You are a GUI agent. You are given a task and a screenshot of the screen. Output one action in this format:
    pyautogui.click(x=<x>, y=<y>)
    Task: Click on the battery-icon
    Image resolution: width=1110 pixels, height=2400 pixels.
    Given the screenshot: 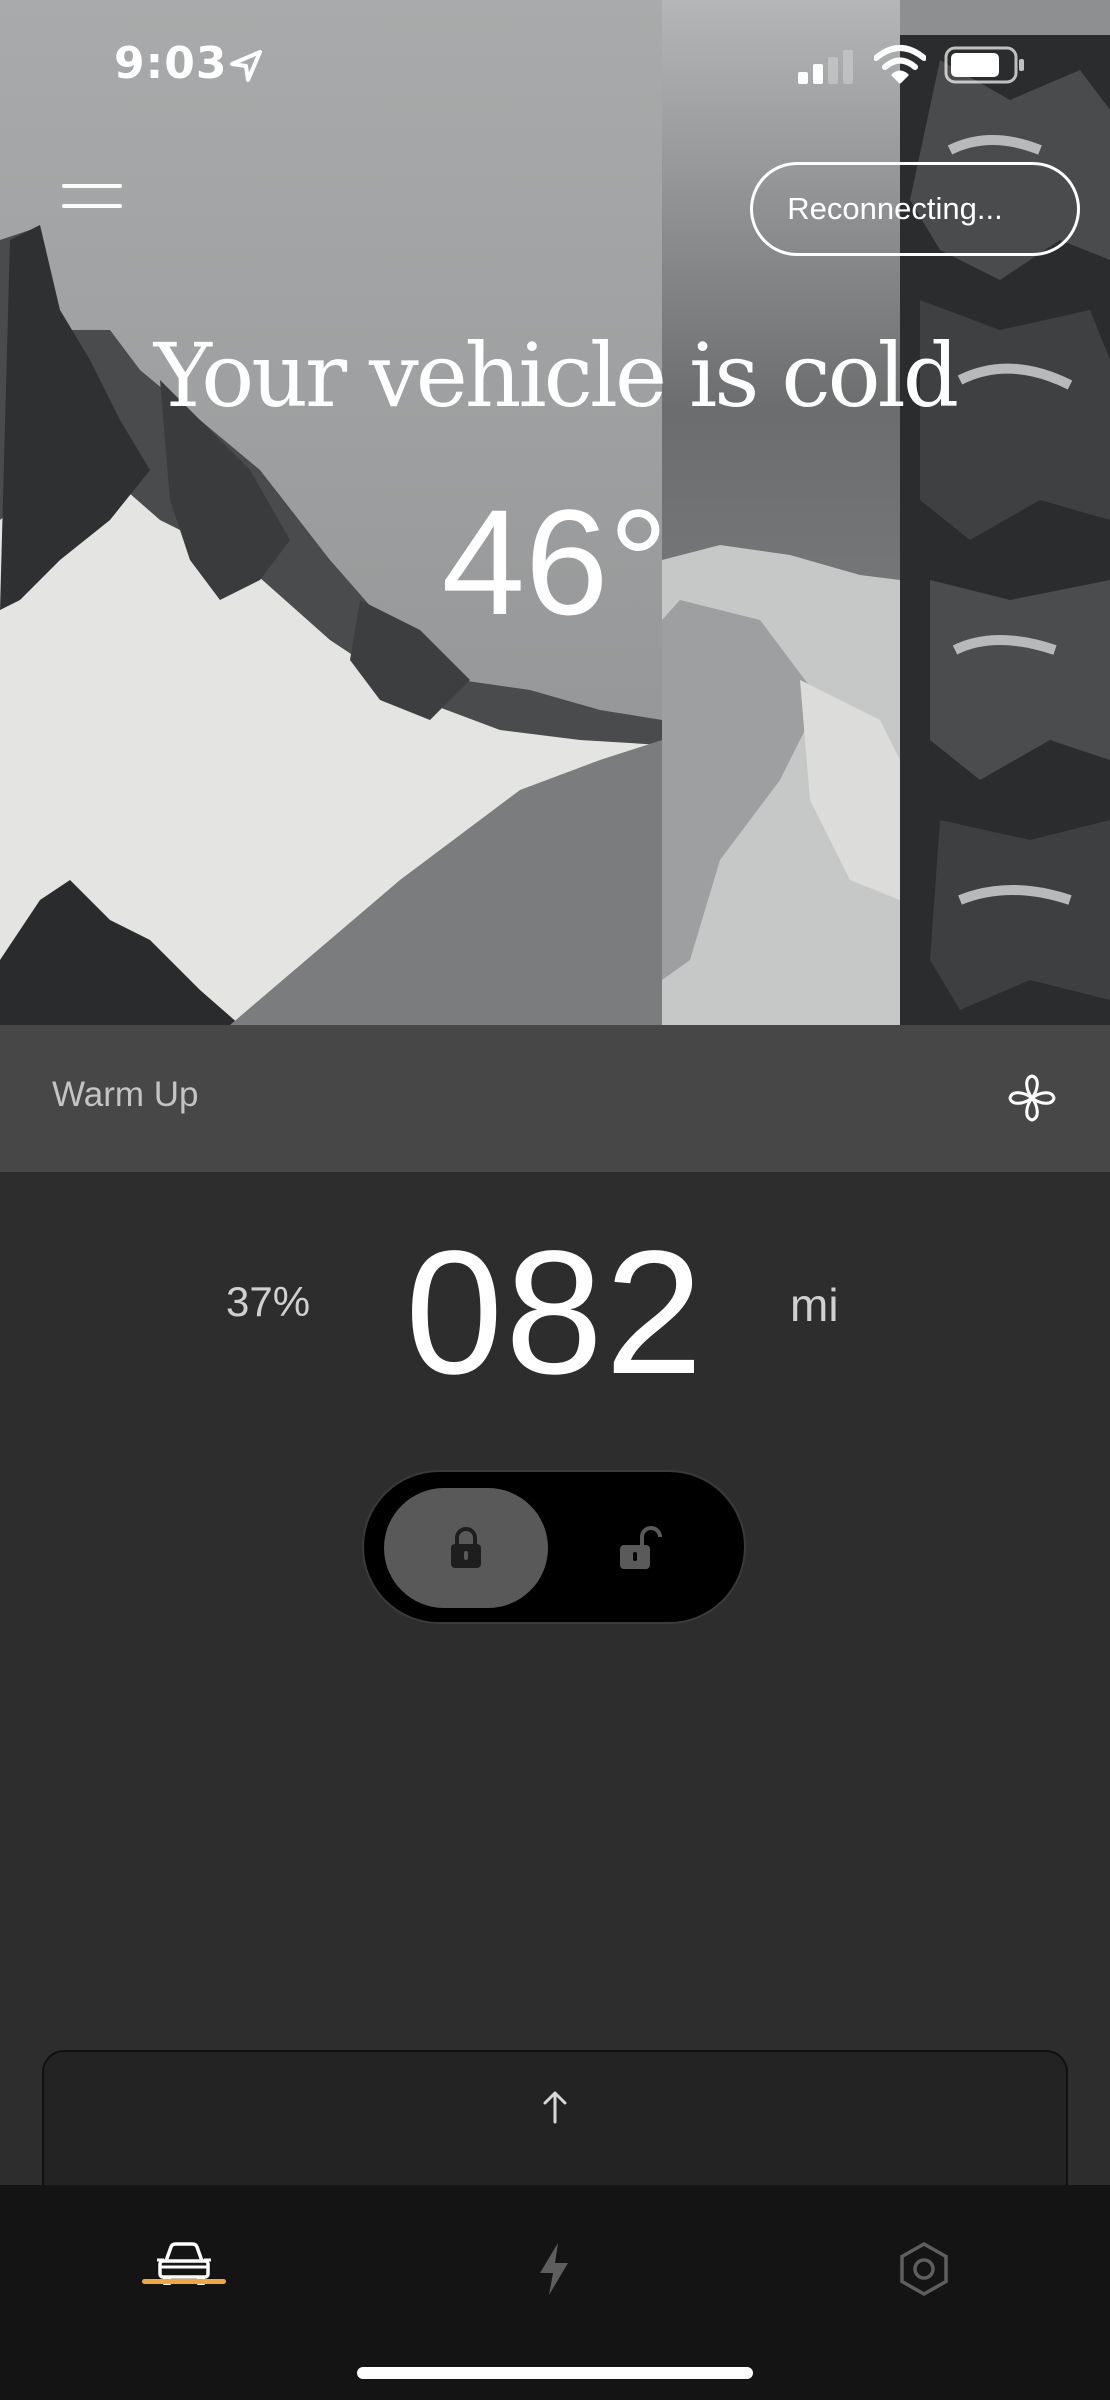 What is the action you would take?
    pyautogui.click(x=984, y=65)
    